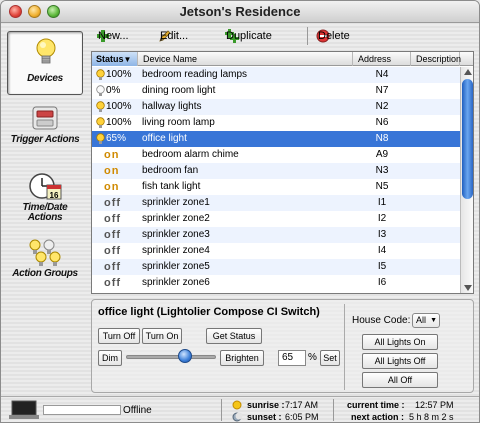 Image resolution: width=480 pixels, height=423 pixels. I want to click on sidebar-item-trigger-actions: Trigger Actions, so click(45, 131).